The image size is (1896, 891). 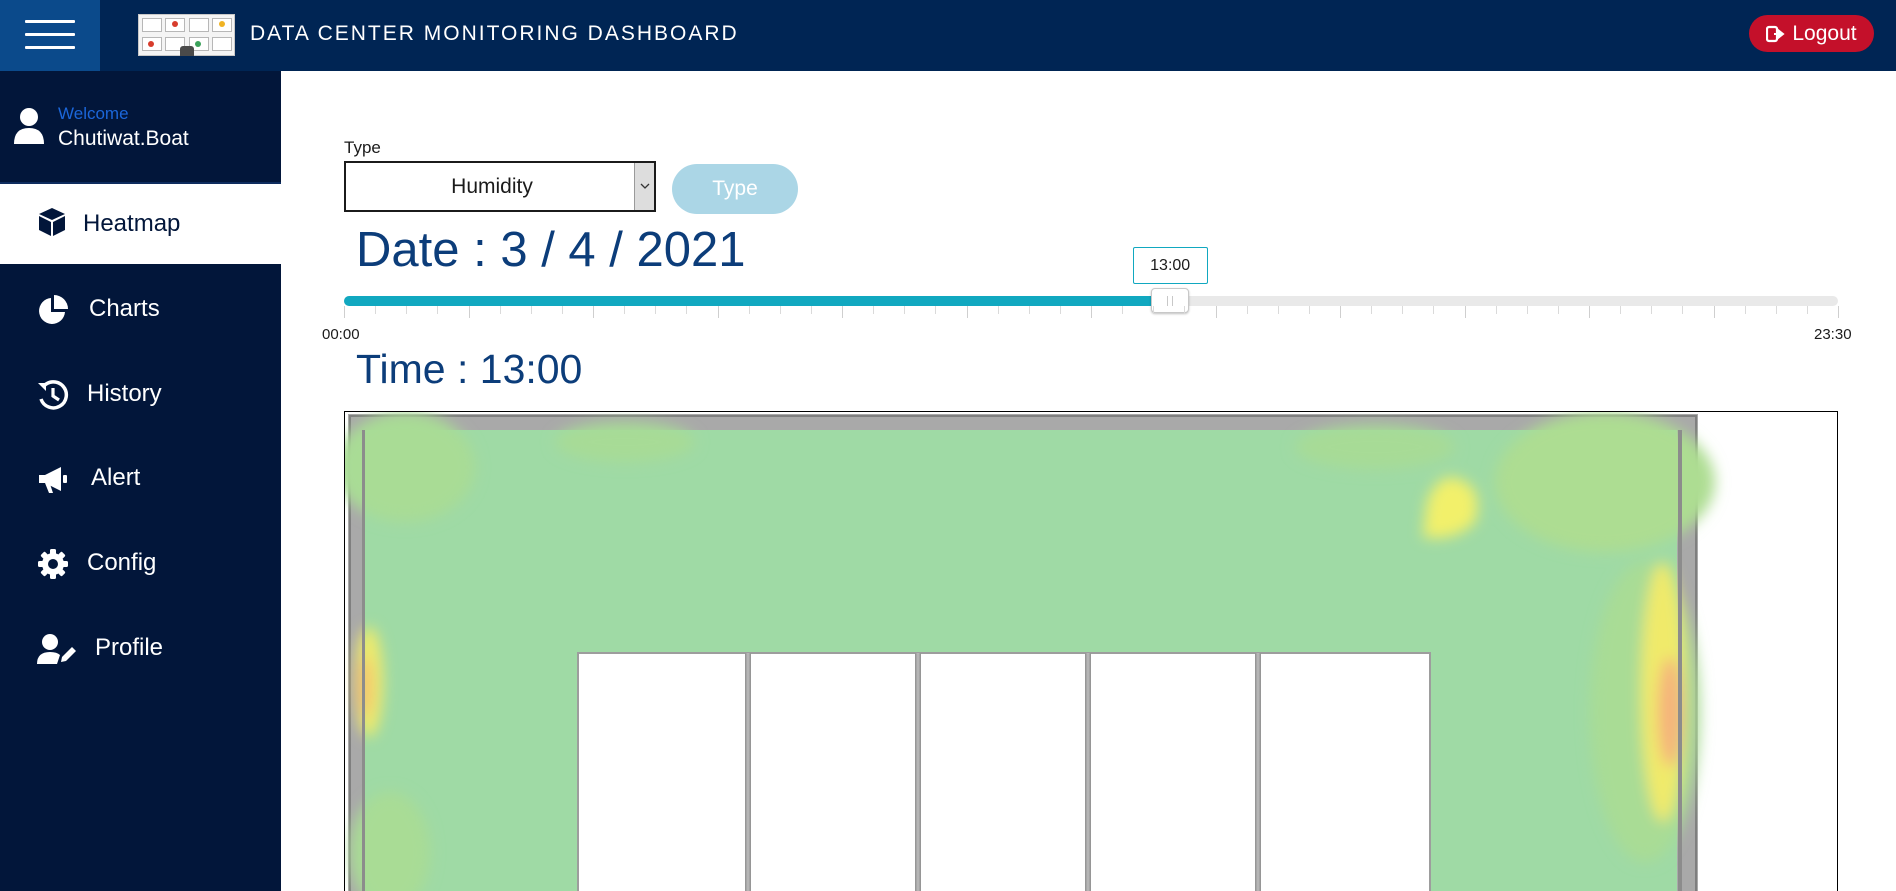 I want to click on menu-toggle-button, so click(x=50, y=35).